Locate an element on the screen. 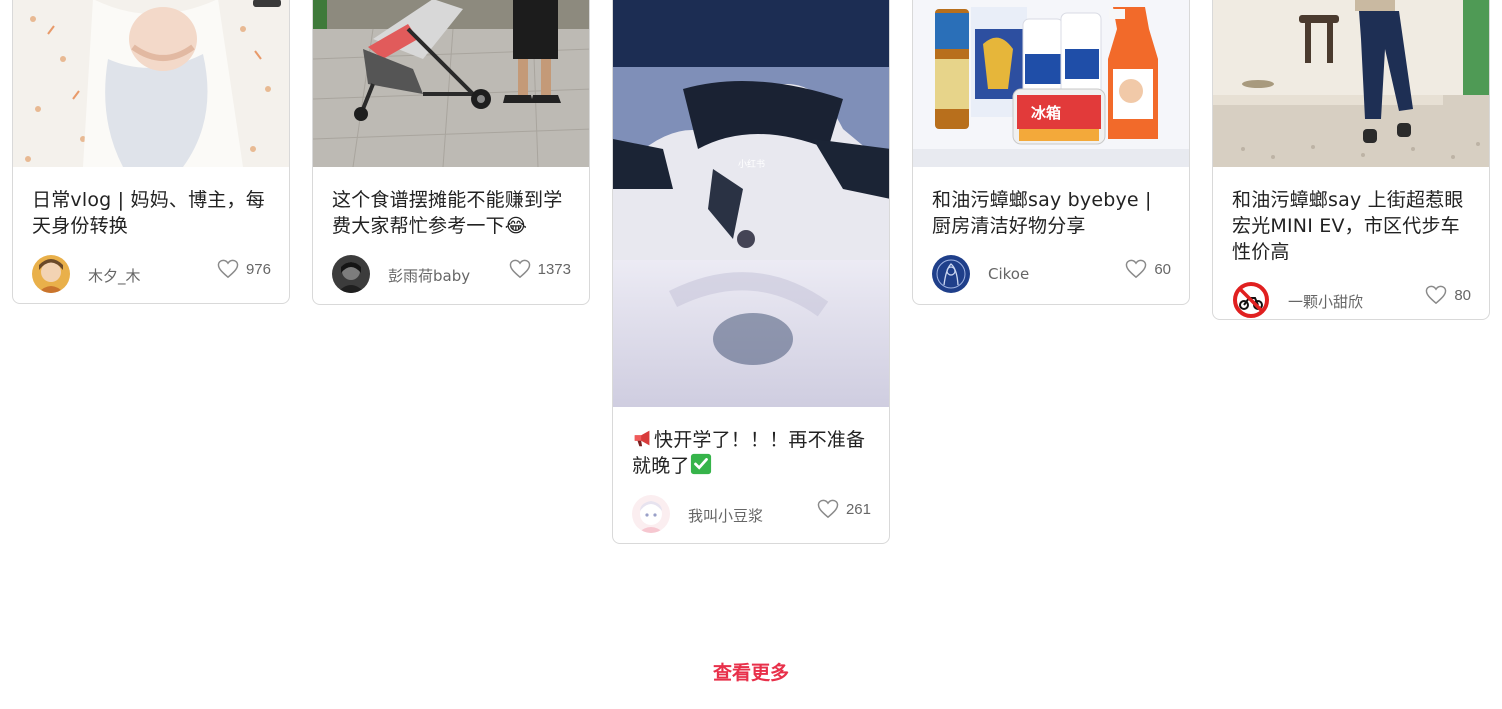 The width and height of the screenshot is (1502, 709). like-button: 976 is located at coordinates (244, 269).